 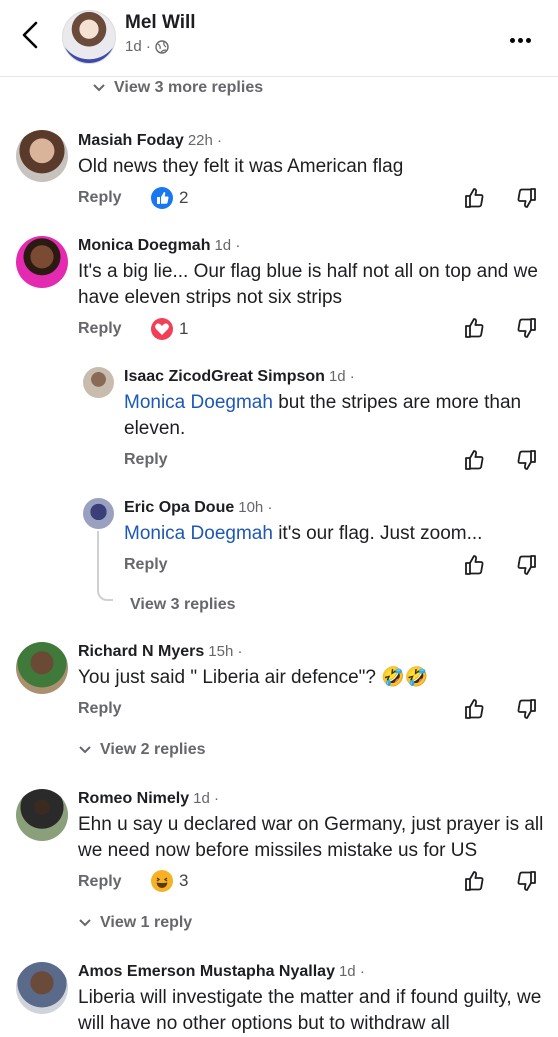 I want to click on comment-author: Isaac ZicodGreat Simpson, so click(x=224, y=377).